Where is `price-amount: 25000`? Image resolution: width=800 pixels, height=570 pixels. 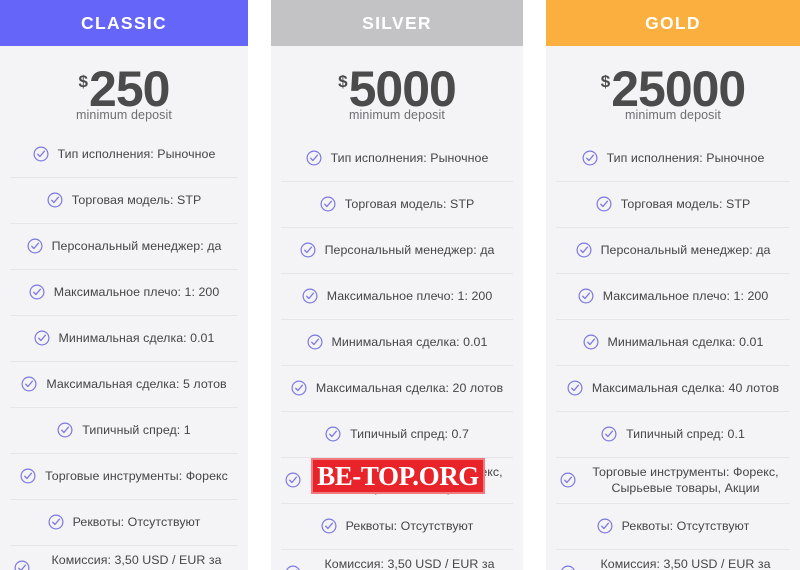 price-amount: 25000 is located at coordinates (678, 89).